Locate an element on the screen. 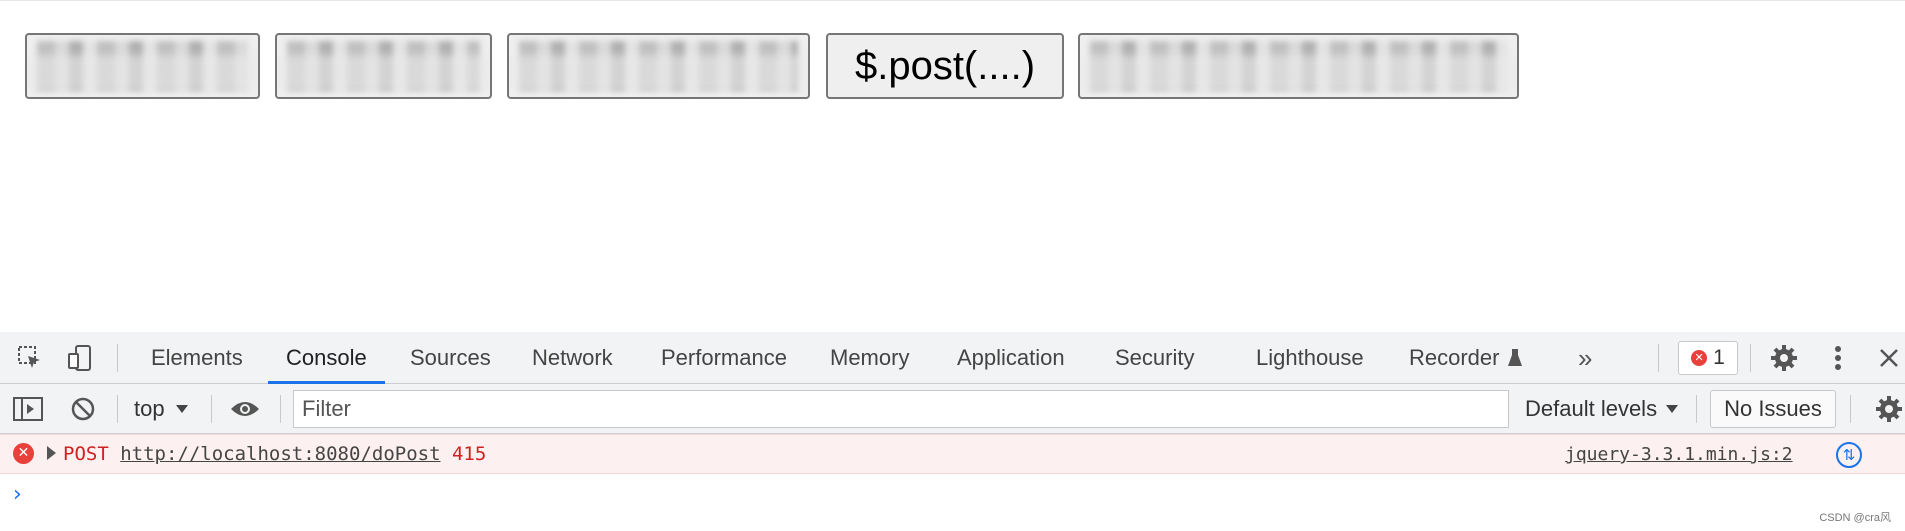 This screenshot has width=1905, height=531. tab-sources: Sources is located at coordinates (450, 358).